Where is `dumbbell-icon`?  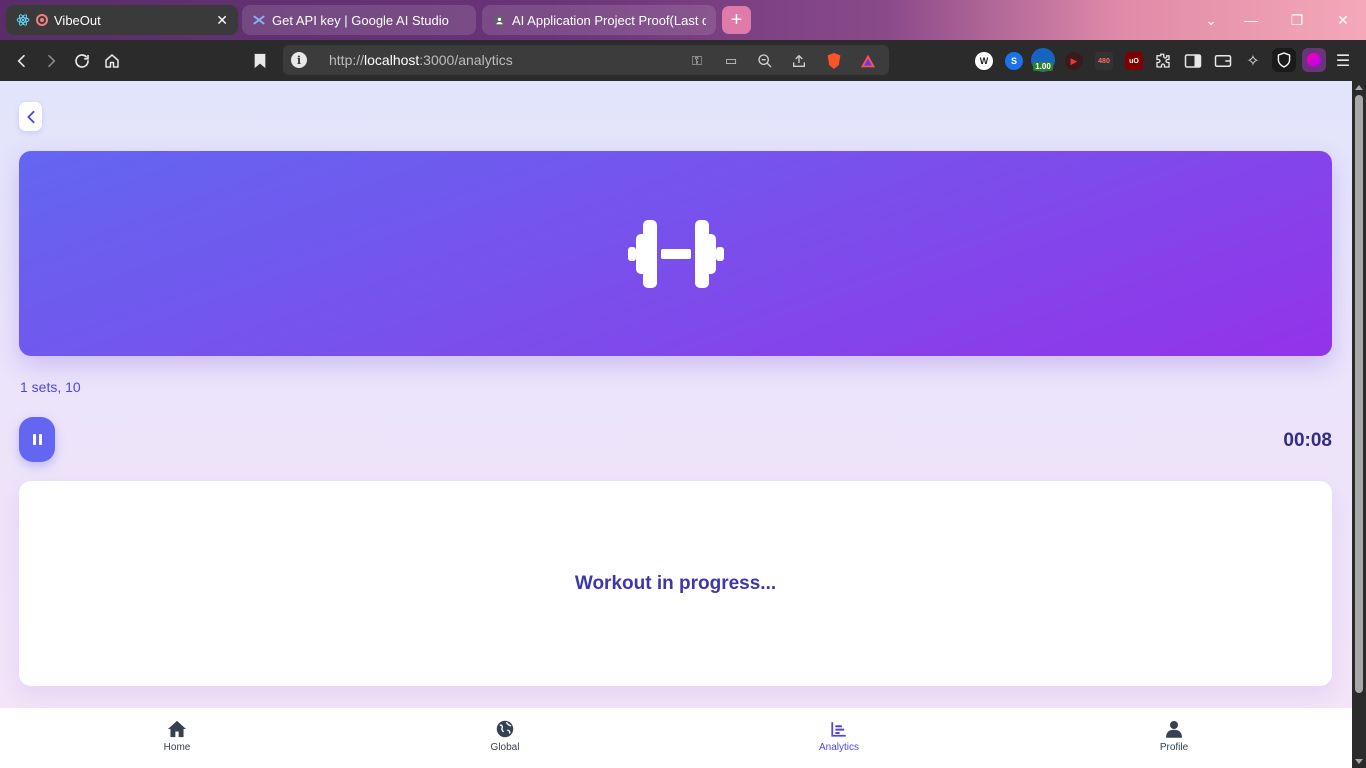 dumbbell-icon is located at coordinates (675, 253).